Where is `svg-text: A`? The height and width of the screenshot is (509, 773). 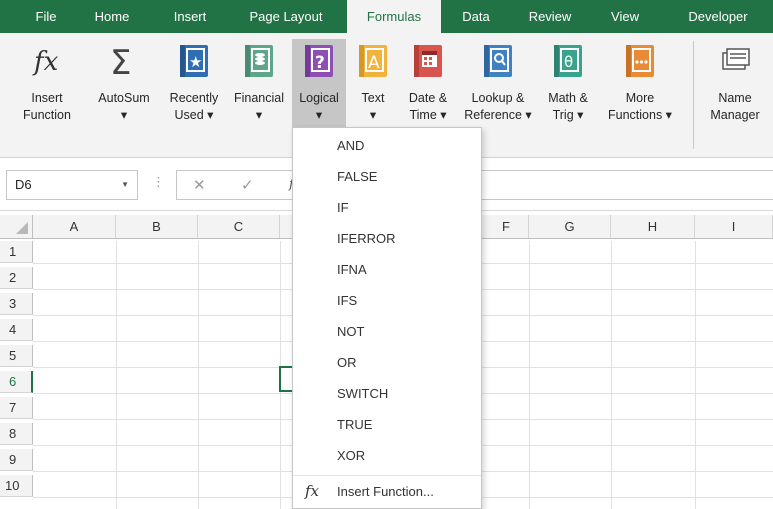
svg-text: A is located at coordinates (374, 63).